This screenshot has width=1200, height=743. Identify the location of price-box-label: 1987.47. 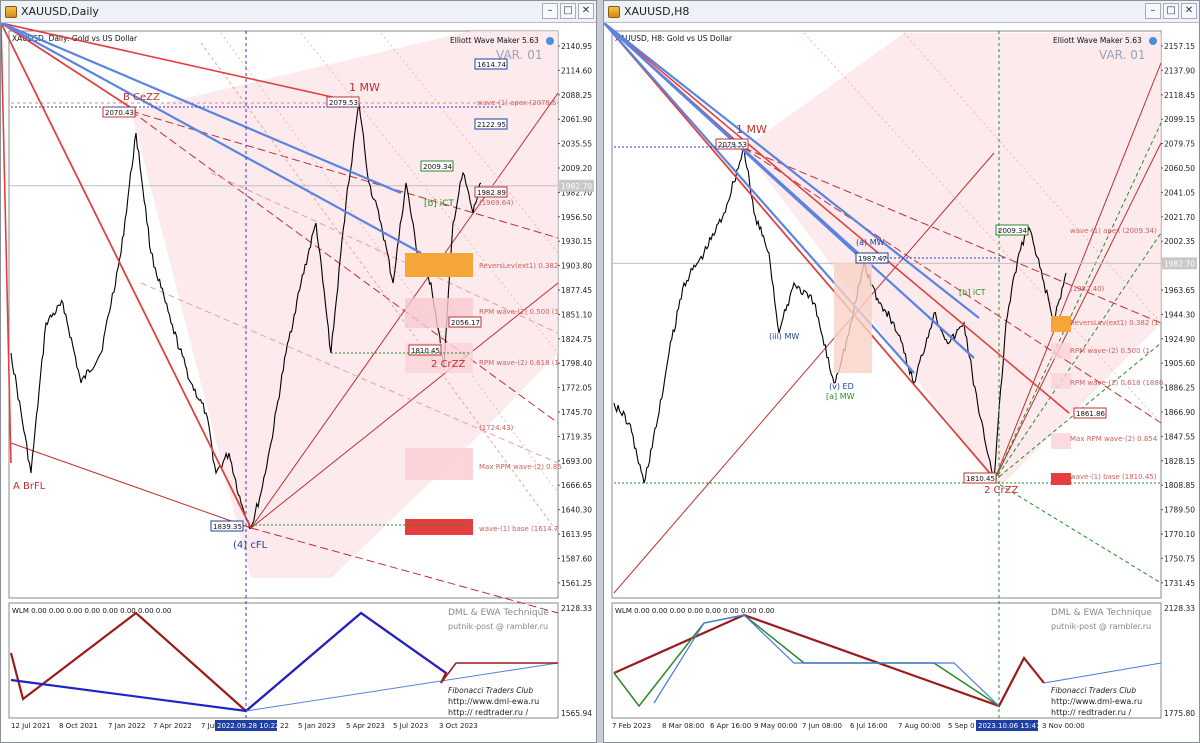
(872, 259).